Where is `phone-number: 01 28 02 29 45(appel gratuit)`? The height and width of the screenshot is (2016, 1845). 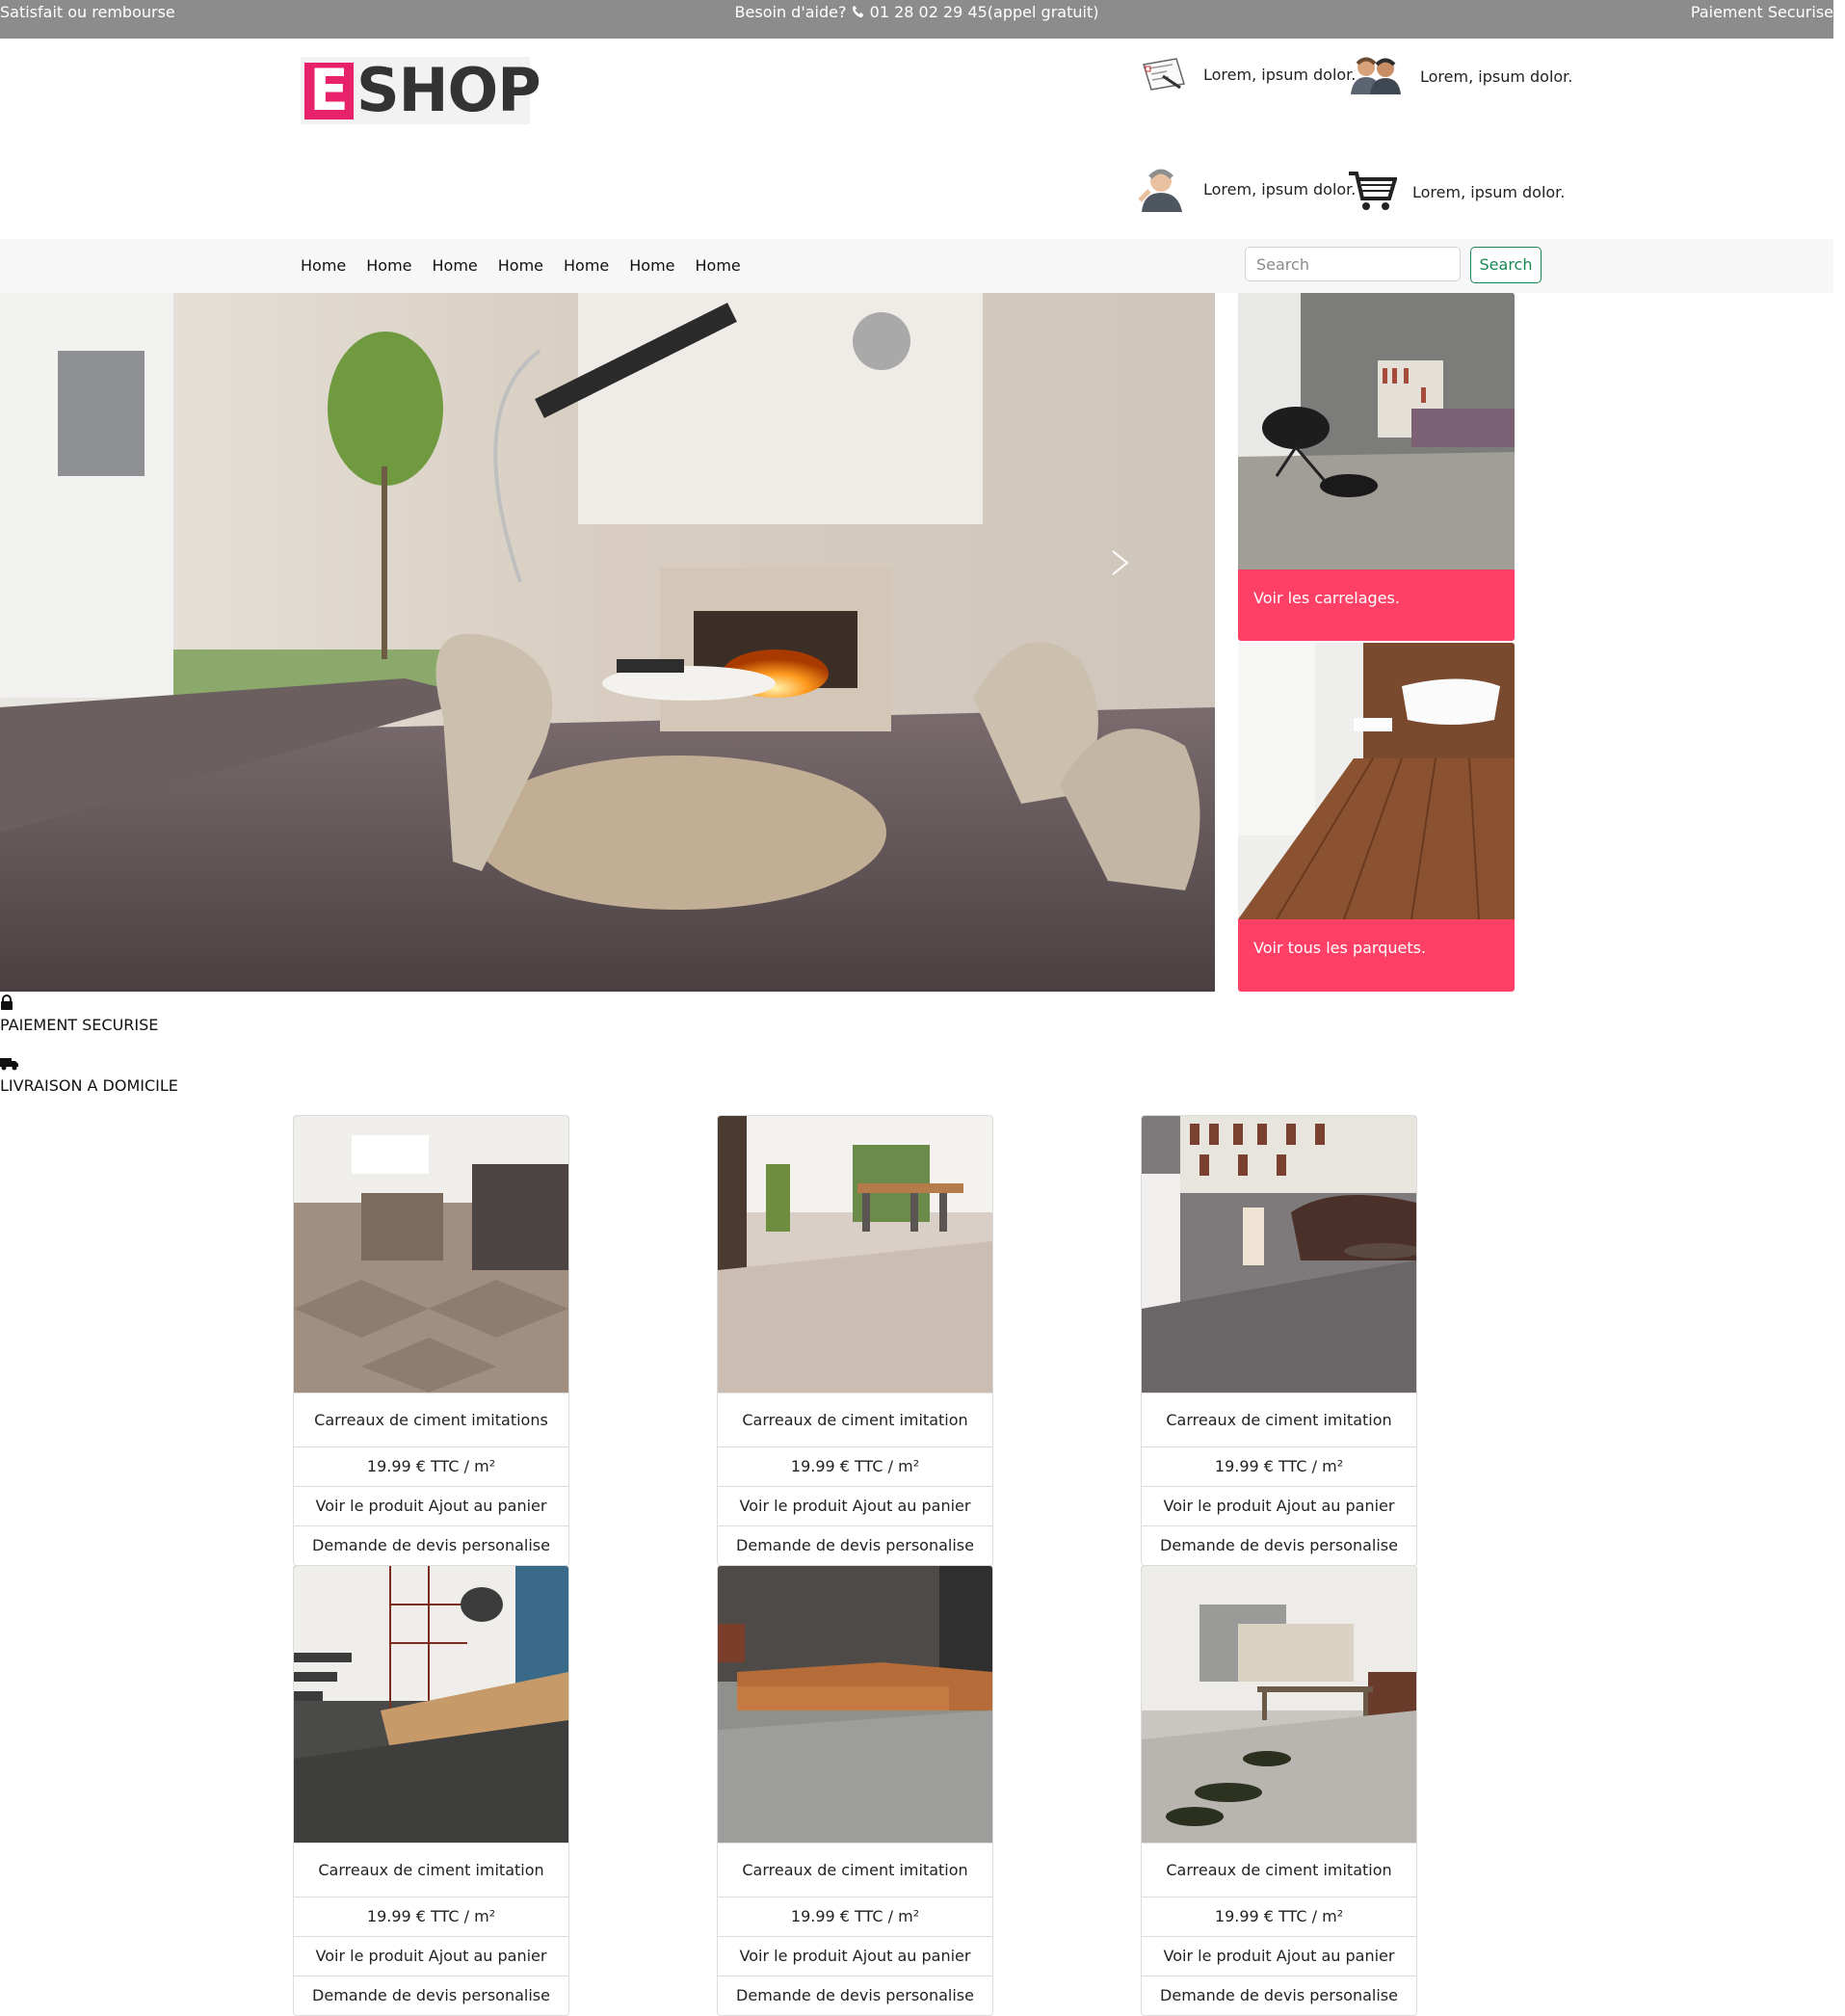 phone-number: 01 28 02 29 45(appel gratuit) is located at coordinates (984, 12).